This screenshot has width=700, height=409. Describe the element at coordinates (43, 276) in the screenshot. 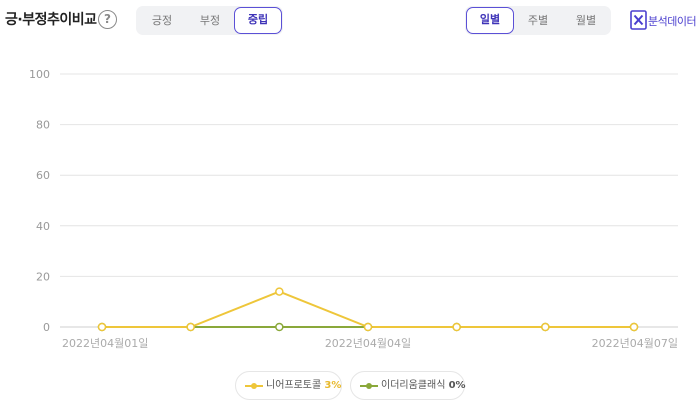

I see `y-tick-label: 20` at that location.